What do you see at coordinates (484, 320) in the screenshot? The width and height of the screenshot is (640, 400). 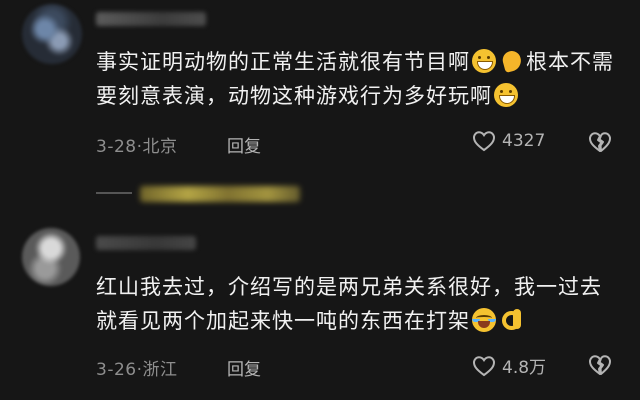 I see `laugh-crying-emoji` at bounding box center [484, 320].